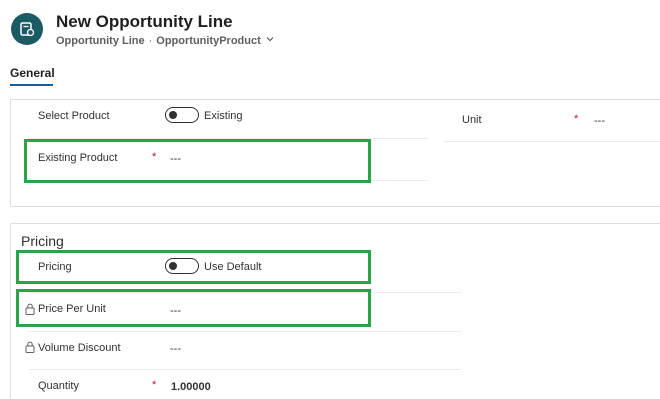 This screenshot has width=660, height=399. Describe the element at coordinates (472, 120) in the screenshot. I see `unit-label: Unit` at that location.